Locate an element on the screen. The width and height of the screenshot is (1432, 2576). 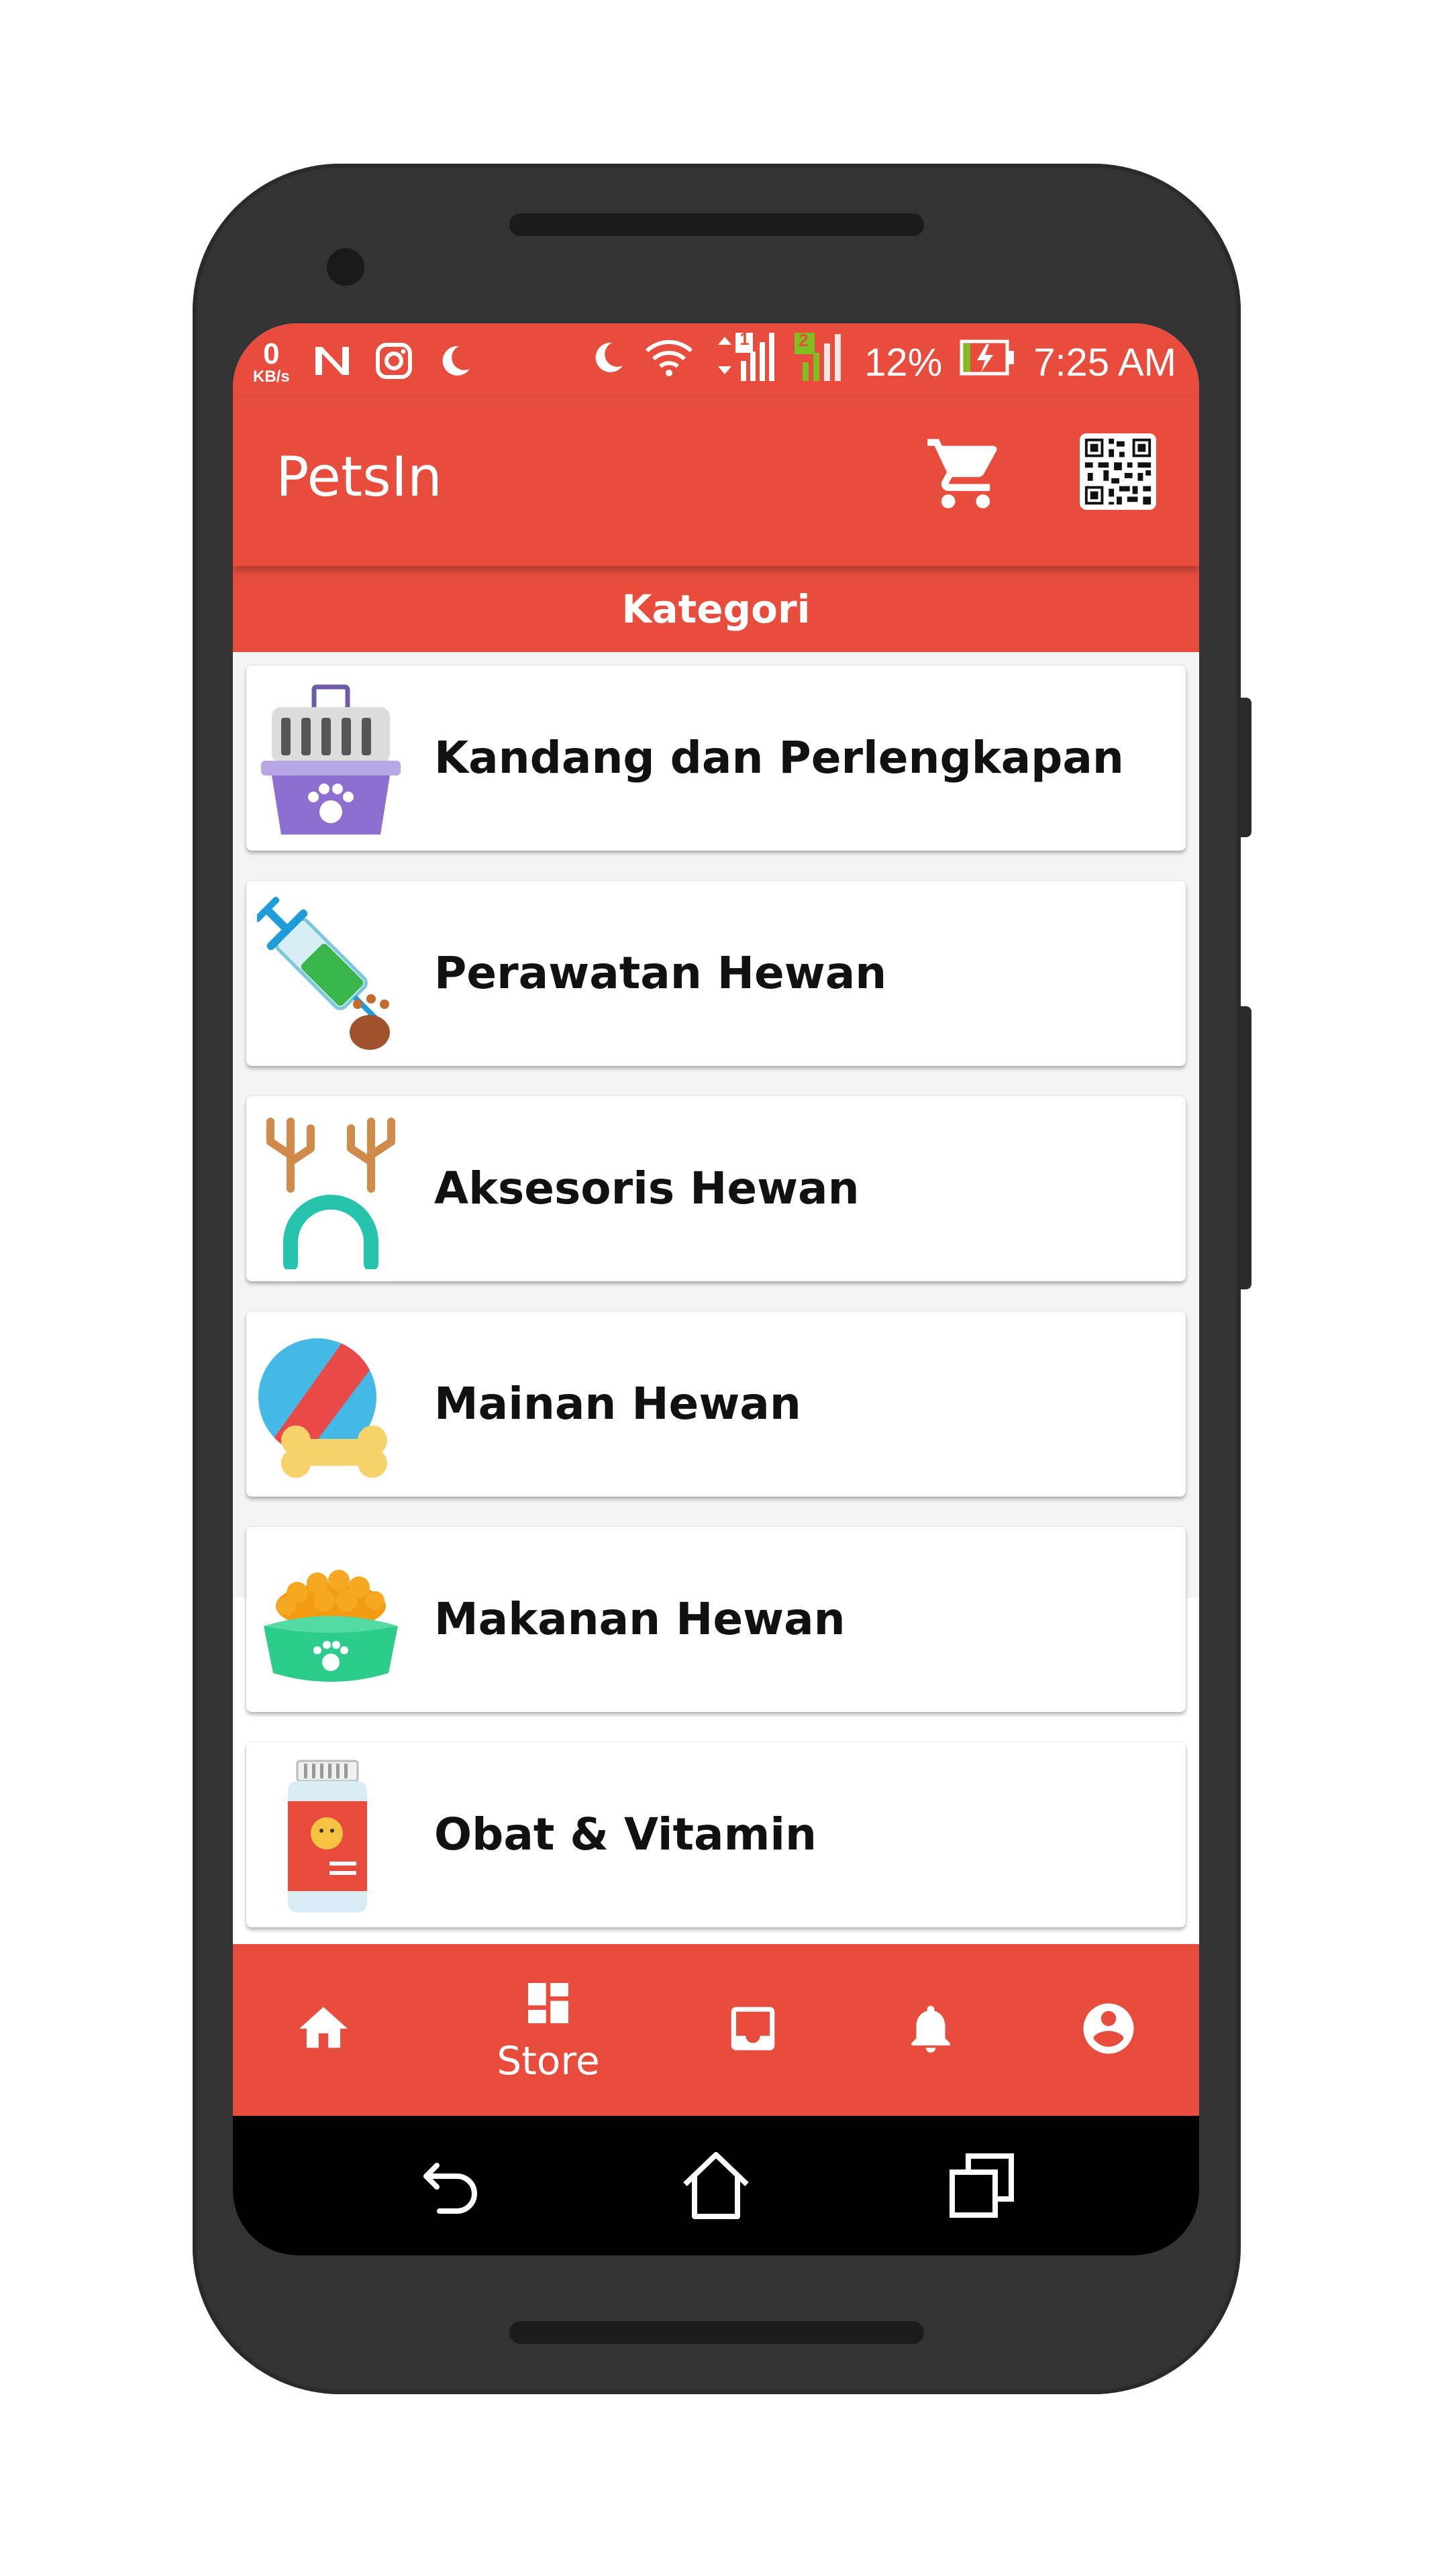
app-bar: PetsIn is located at coordinates (716, 482).